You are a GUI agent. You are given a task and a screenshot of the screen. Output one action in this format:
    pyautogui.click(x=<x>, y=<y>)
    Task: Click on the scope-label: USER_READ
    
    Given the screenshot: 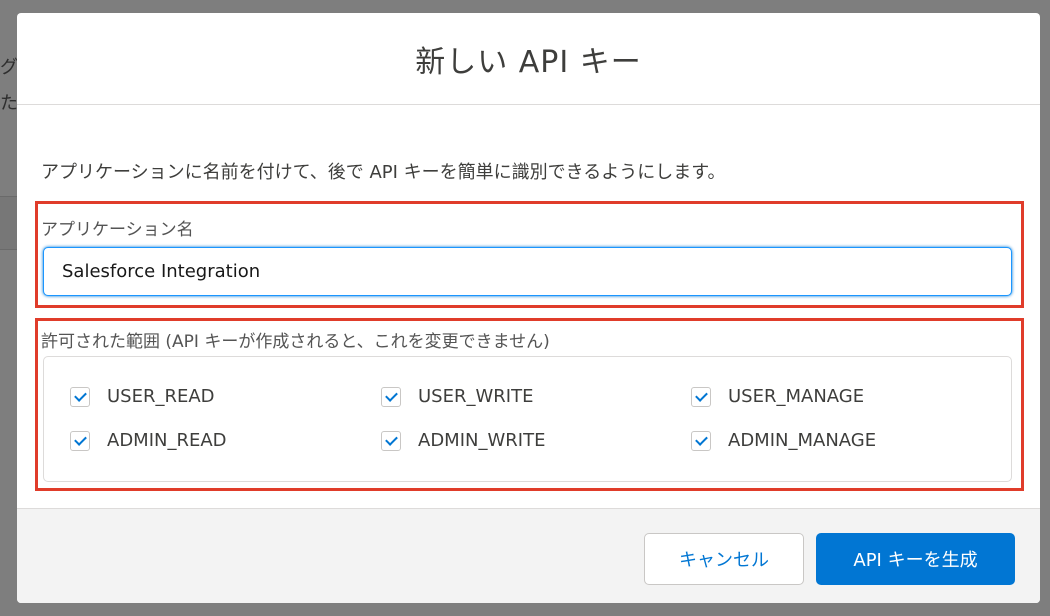 What is the action you would take?
    pyautogui.click(x=161, y=396)
    